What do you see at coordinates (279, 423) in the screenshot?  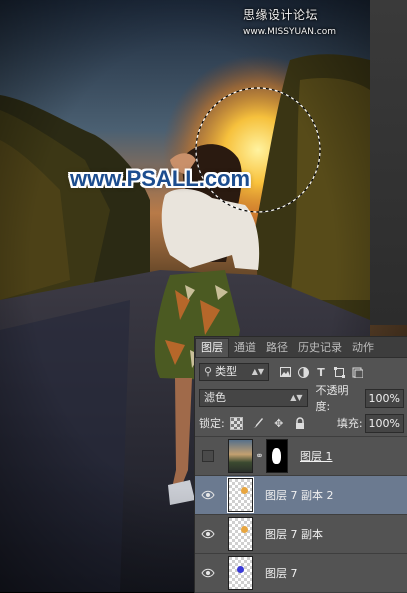 I see `lock-position-move-icon: ✥` at bounding box center [279, 423].